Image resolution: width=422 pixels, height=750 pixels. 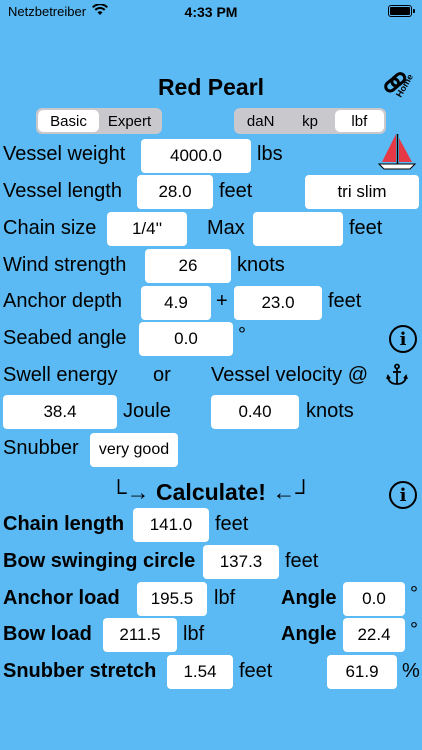 I want to click on or-label: or, so click(x=162, y=375).